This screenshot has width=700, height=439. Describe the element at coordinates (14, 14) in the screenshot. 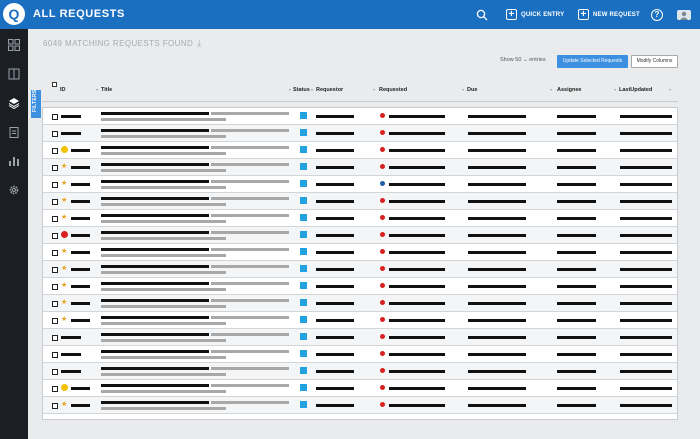

I see `app-logo: Q` at that location.